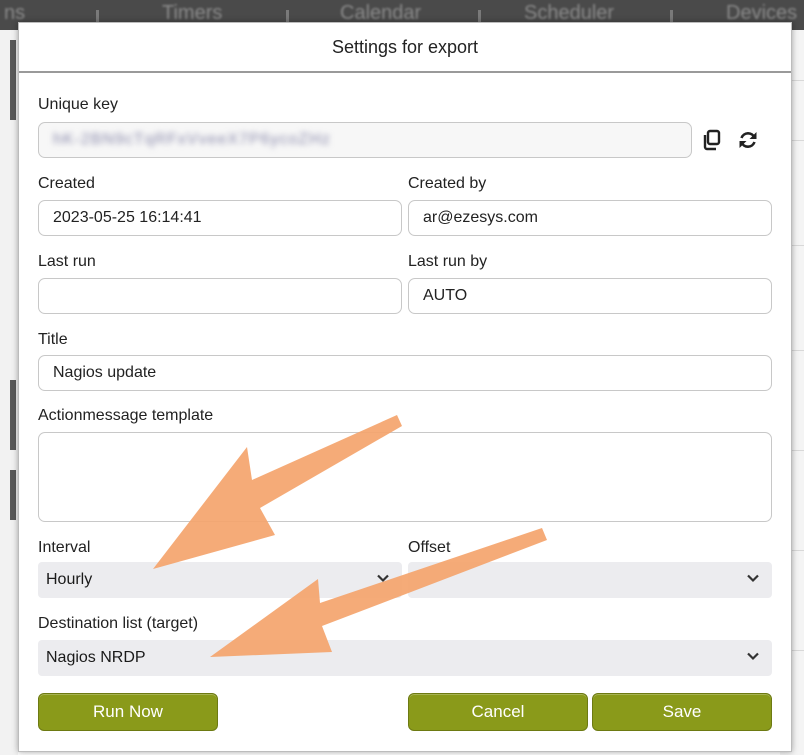 The width and height of the screenshot is (804, 755). Describe the element at coordinates (78, 104) in the screenshot. I see `unique-key-label: Unique key` at that location.